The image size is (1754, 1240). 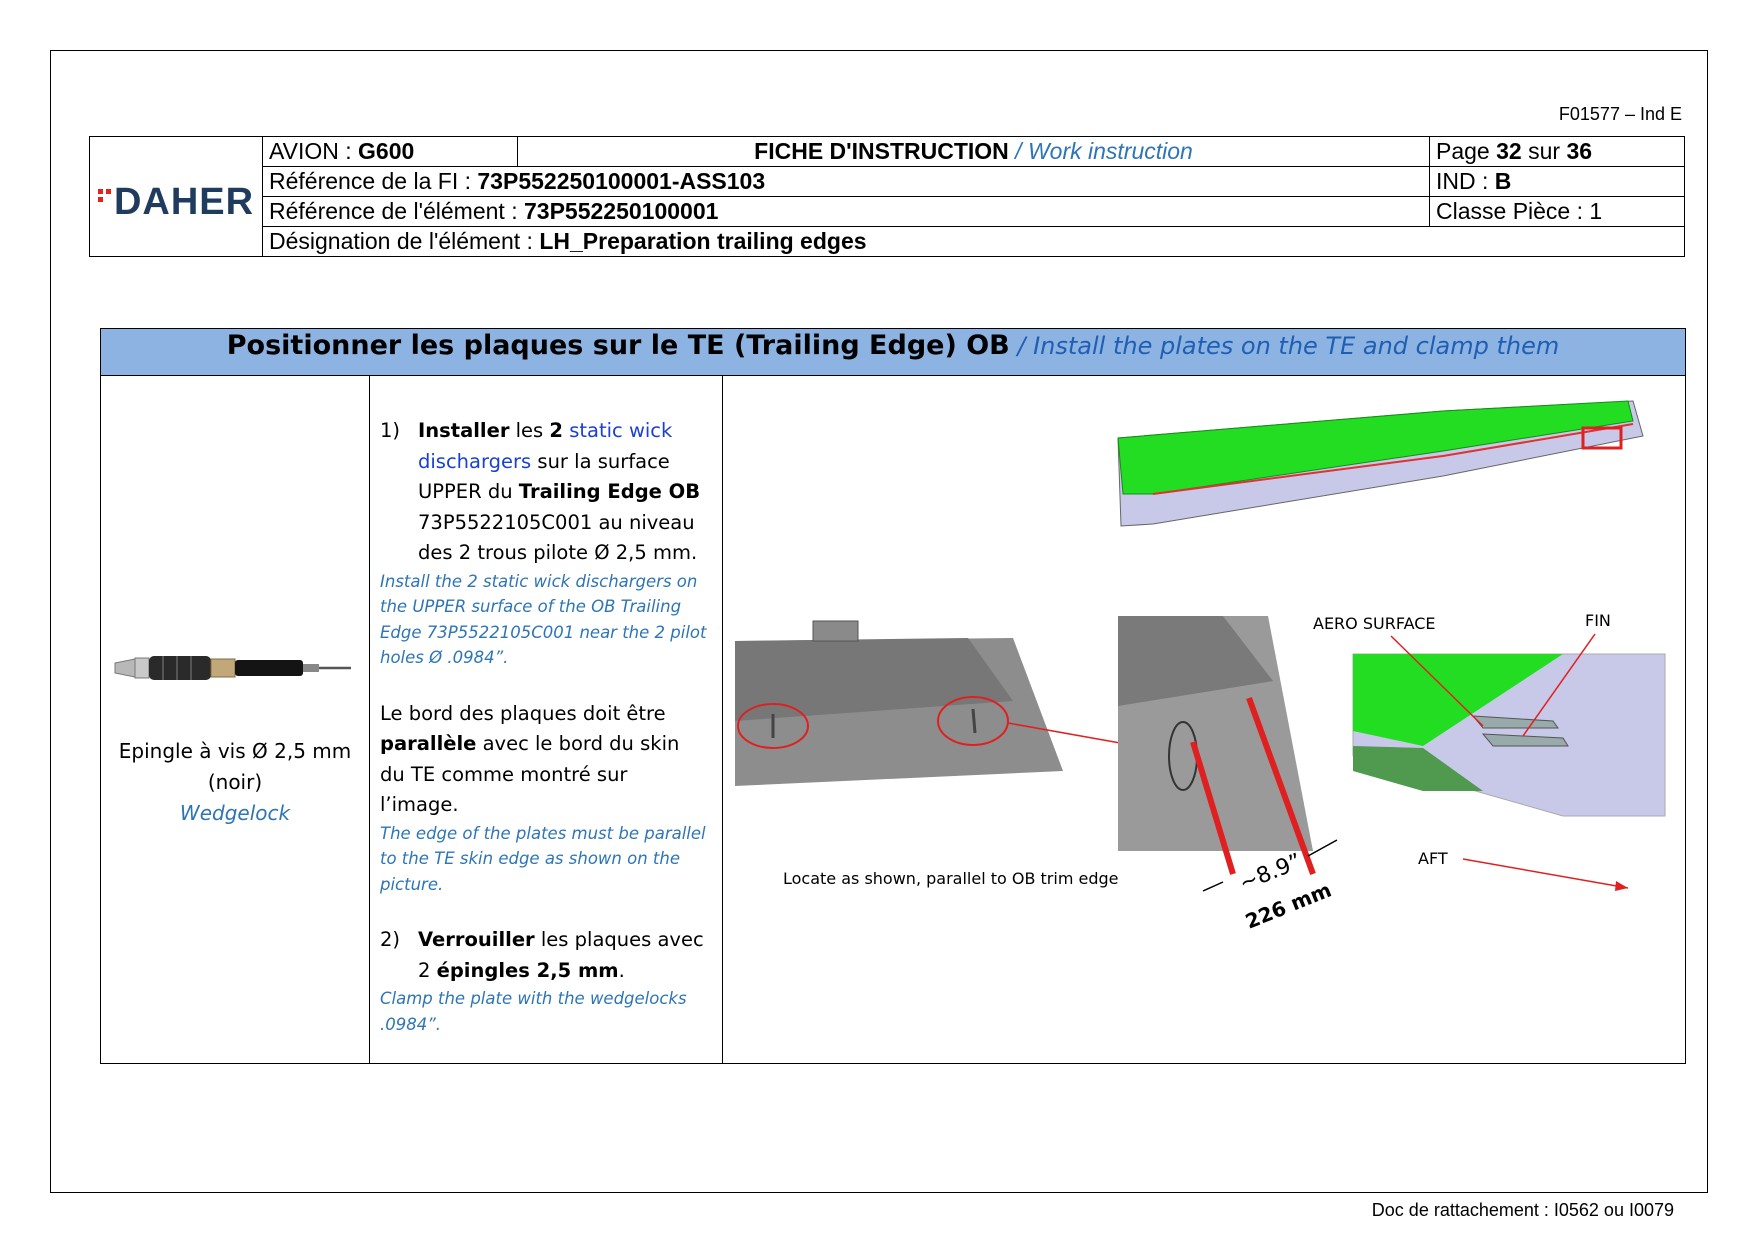 What do you see at coordinates (390, 151) in the screenshot?
I see `avion-cell: AVION : G600` at bounding box center [390, 151].